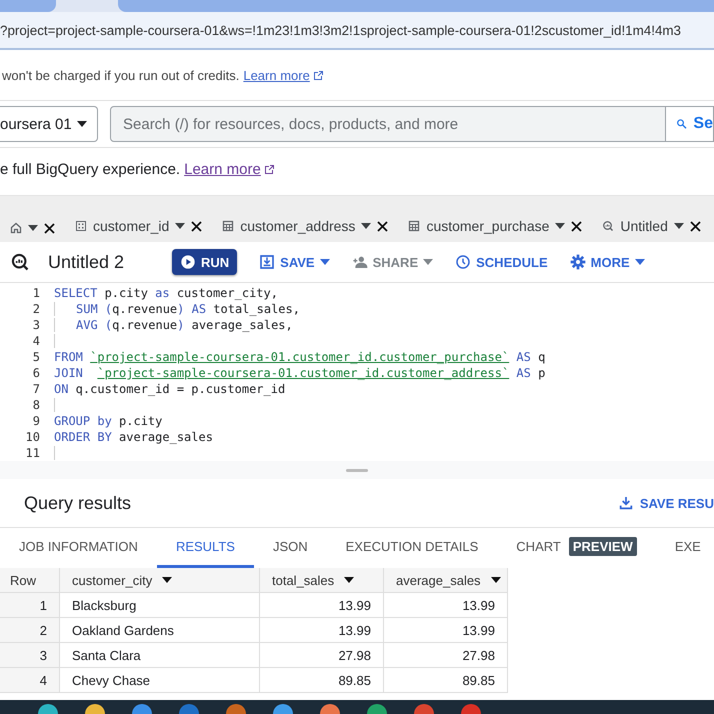 Image resolution: width=714 pixels, height=714 pixels. Describe the element at coordinates (23, 580) in the screenshot. I see `header-label: Row` at that location.